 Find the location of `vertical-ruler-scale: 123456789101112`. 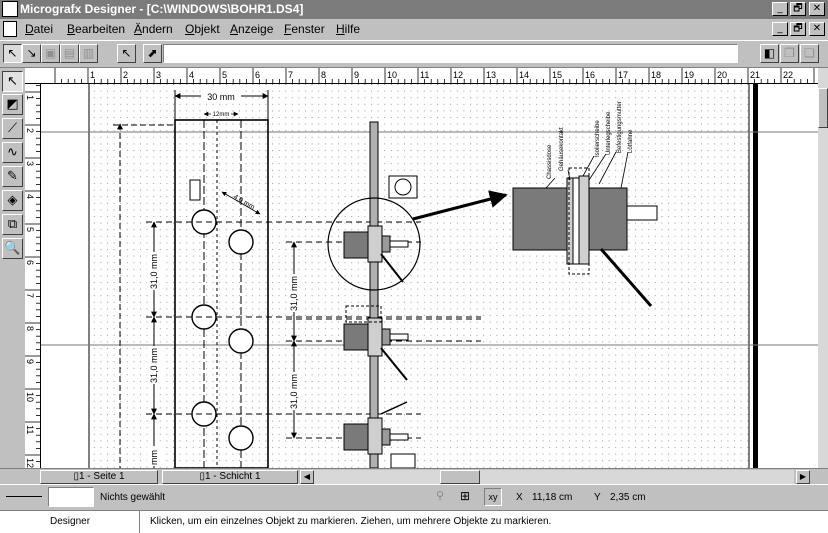

vertical-ruler-scale: 123456789101112 is located at coordinates (32, 276).